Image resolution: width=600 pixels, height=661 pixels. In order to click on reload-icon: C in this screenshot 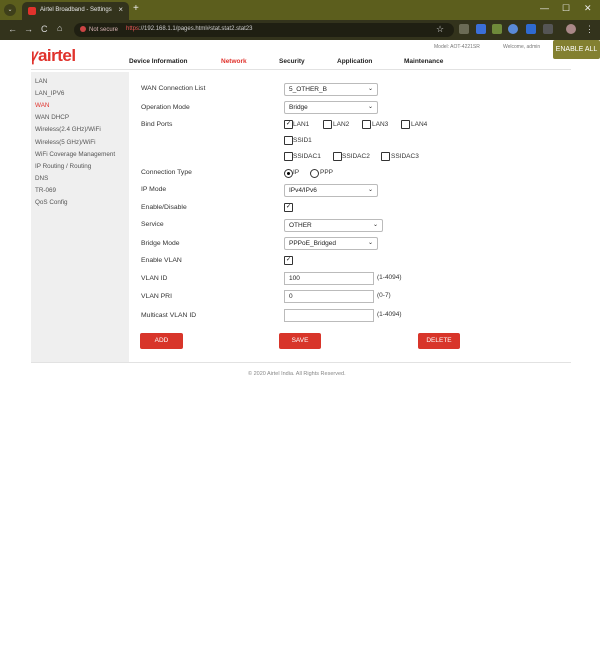, I will do `click(44, 29)`.